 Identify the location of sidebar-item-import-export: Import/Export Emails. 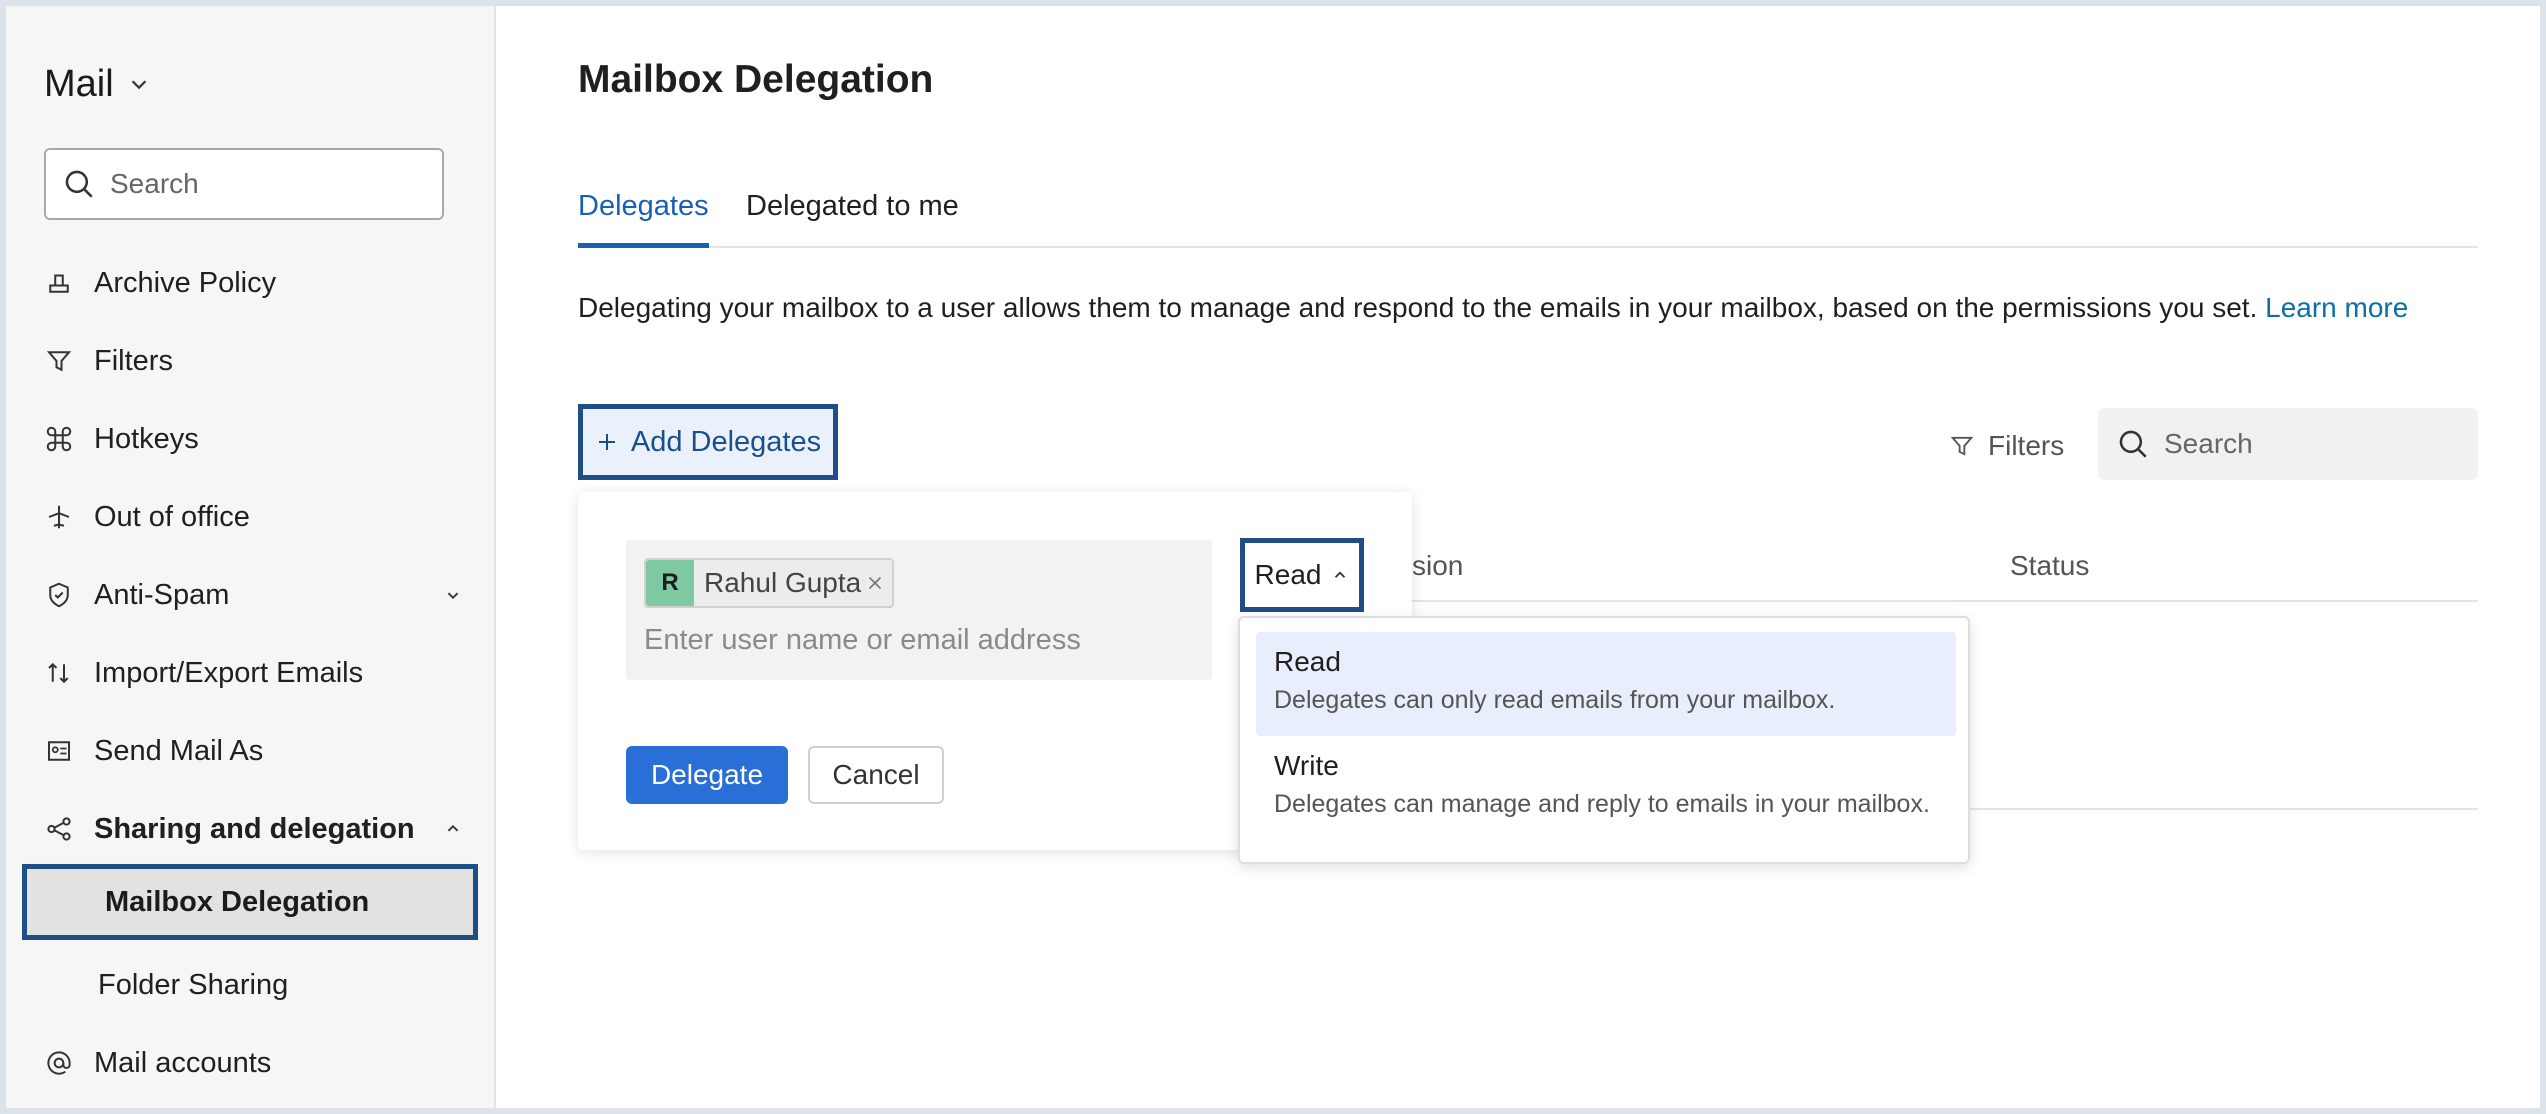
(254, 673).